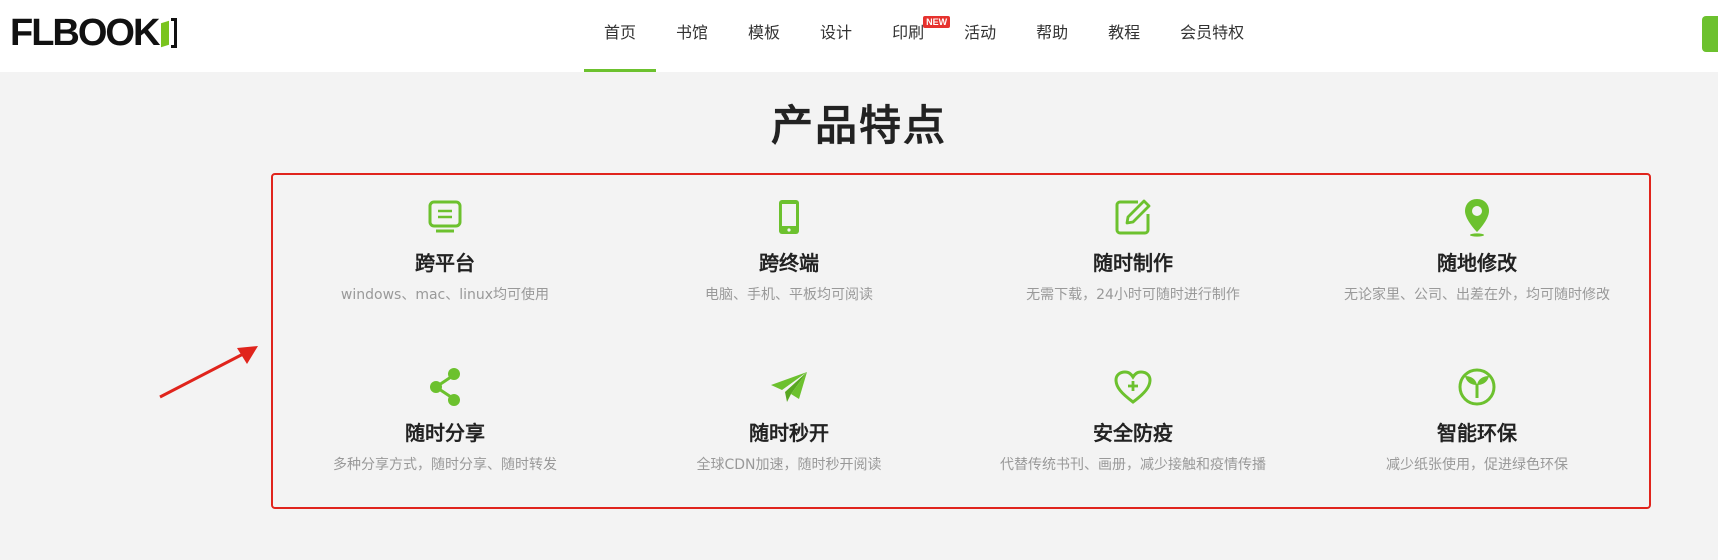 The height and width of the screenshot is (560, 1718). I want to click on paper-plane-icon, so click(789, 387).